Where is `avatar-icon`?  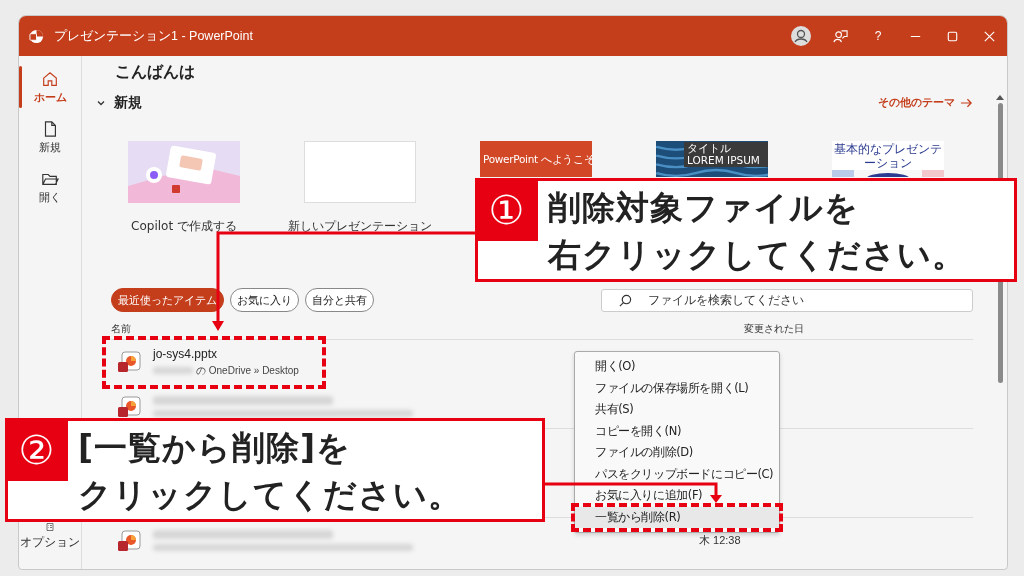 avatar-icon is located at coordinates (801, 36).